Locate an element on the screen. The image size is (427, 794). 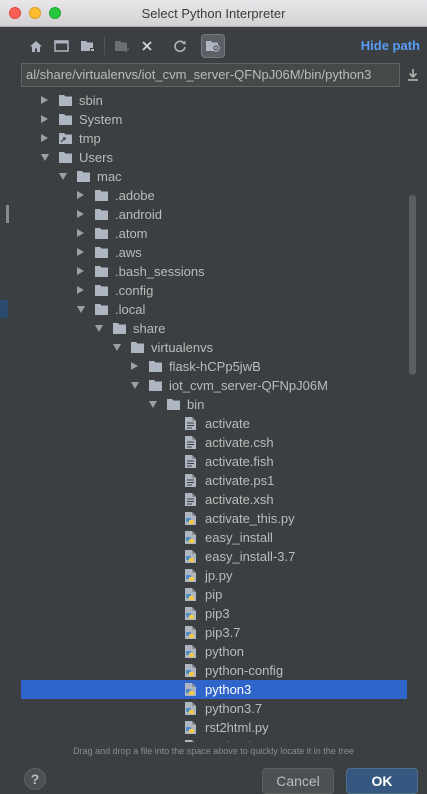
refresh-icon is located at coordinates (180, 46).